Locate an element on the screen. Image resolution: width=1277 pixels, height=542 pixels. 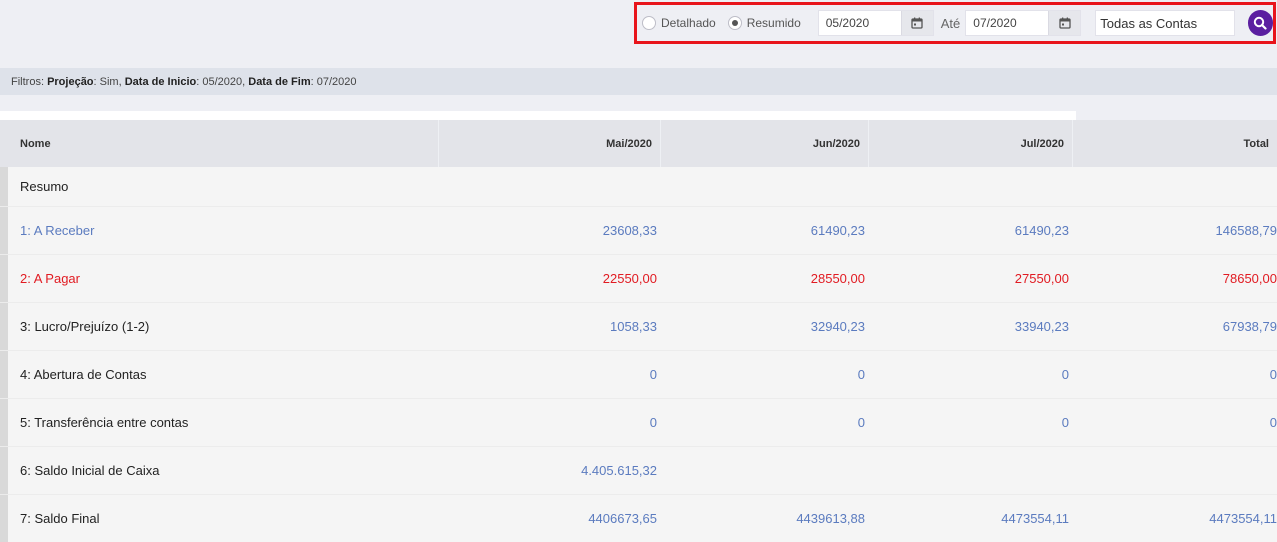
account-select: Todas as Contas is located at coordinates (1165, 23).